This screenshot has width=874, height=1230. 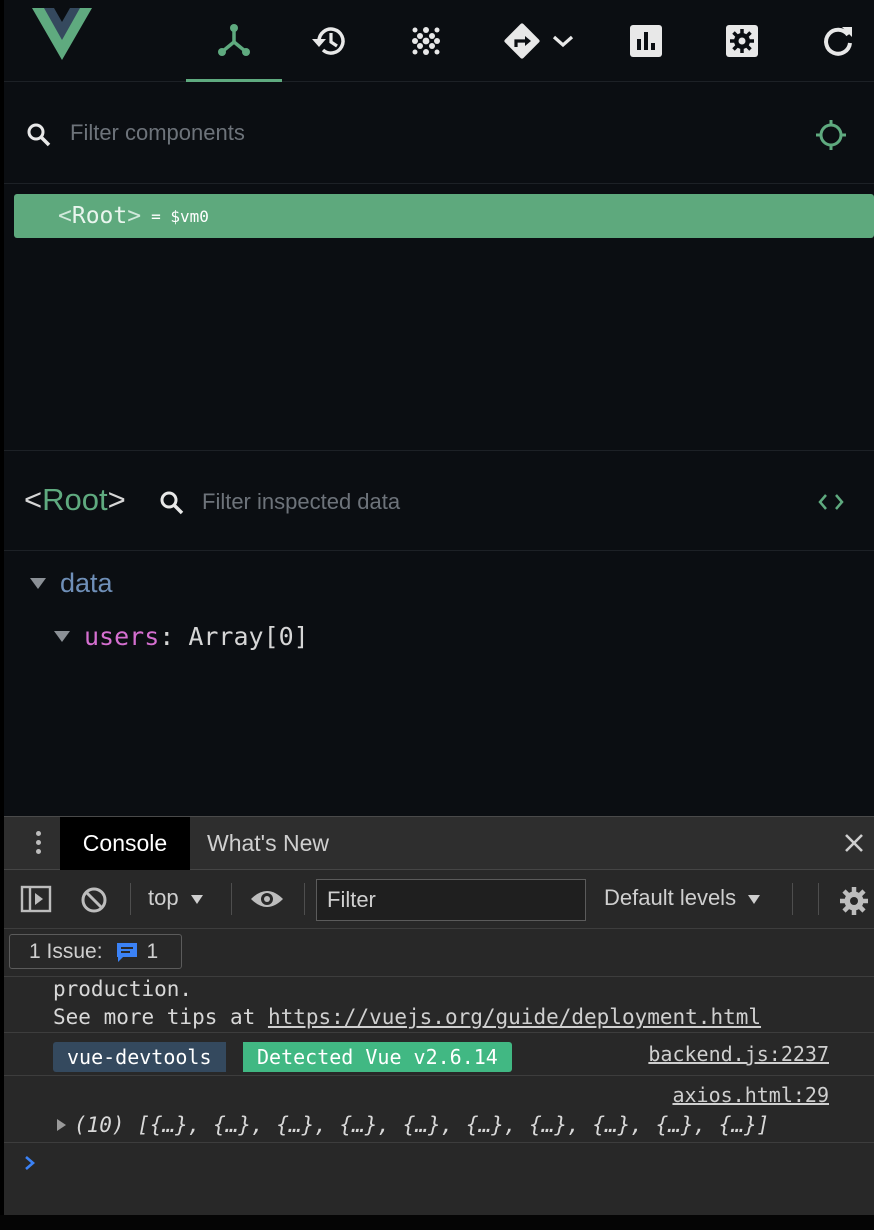 I want to click on routing-tab, so click(x=539, y=41).